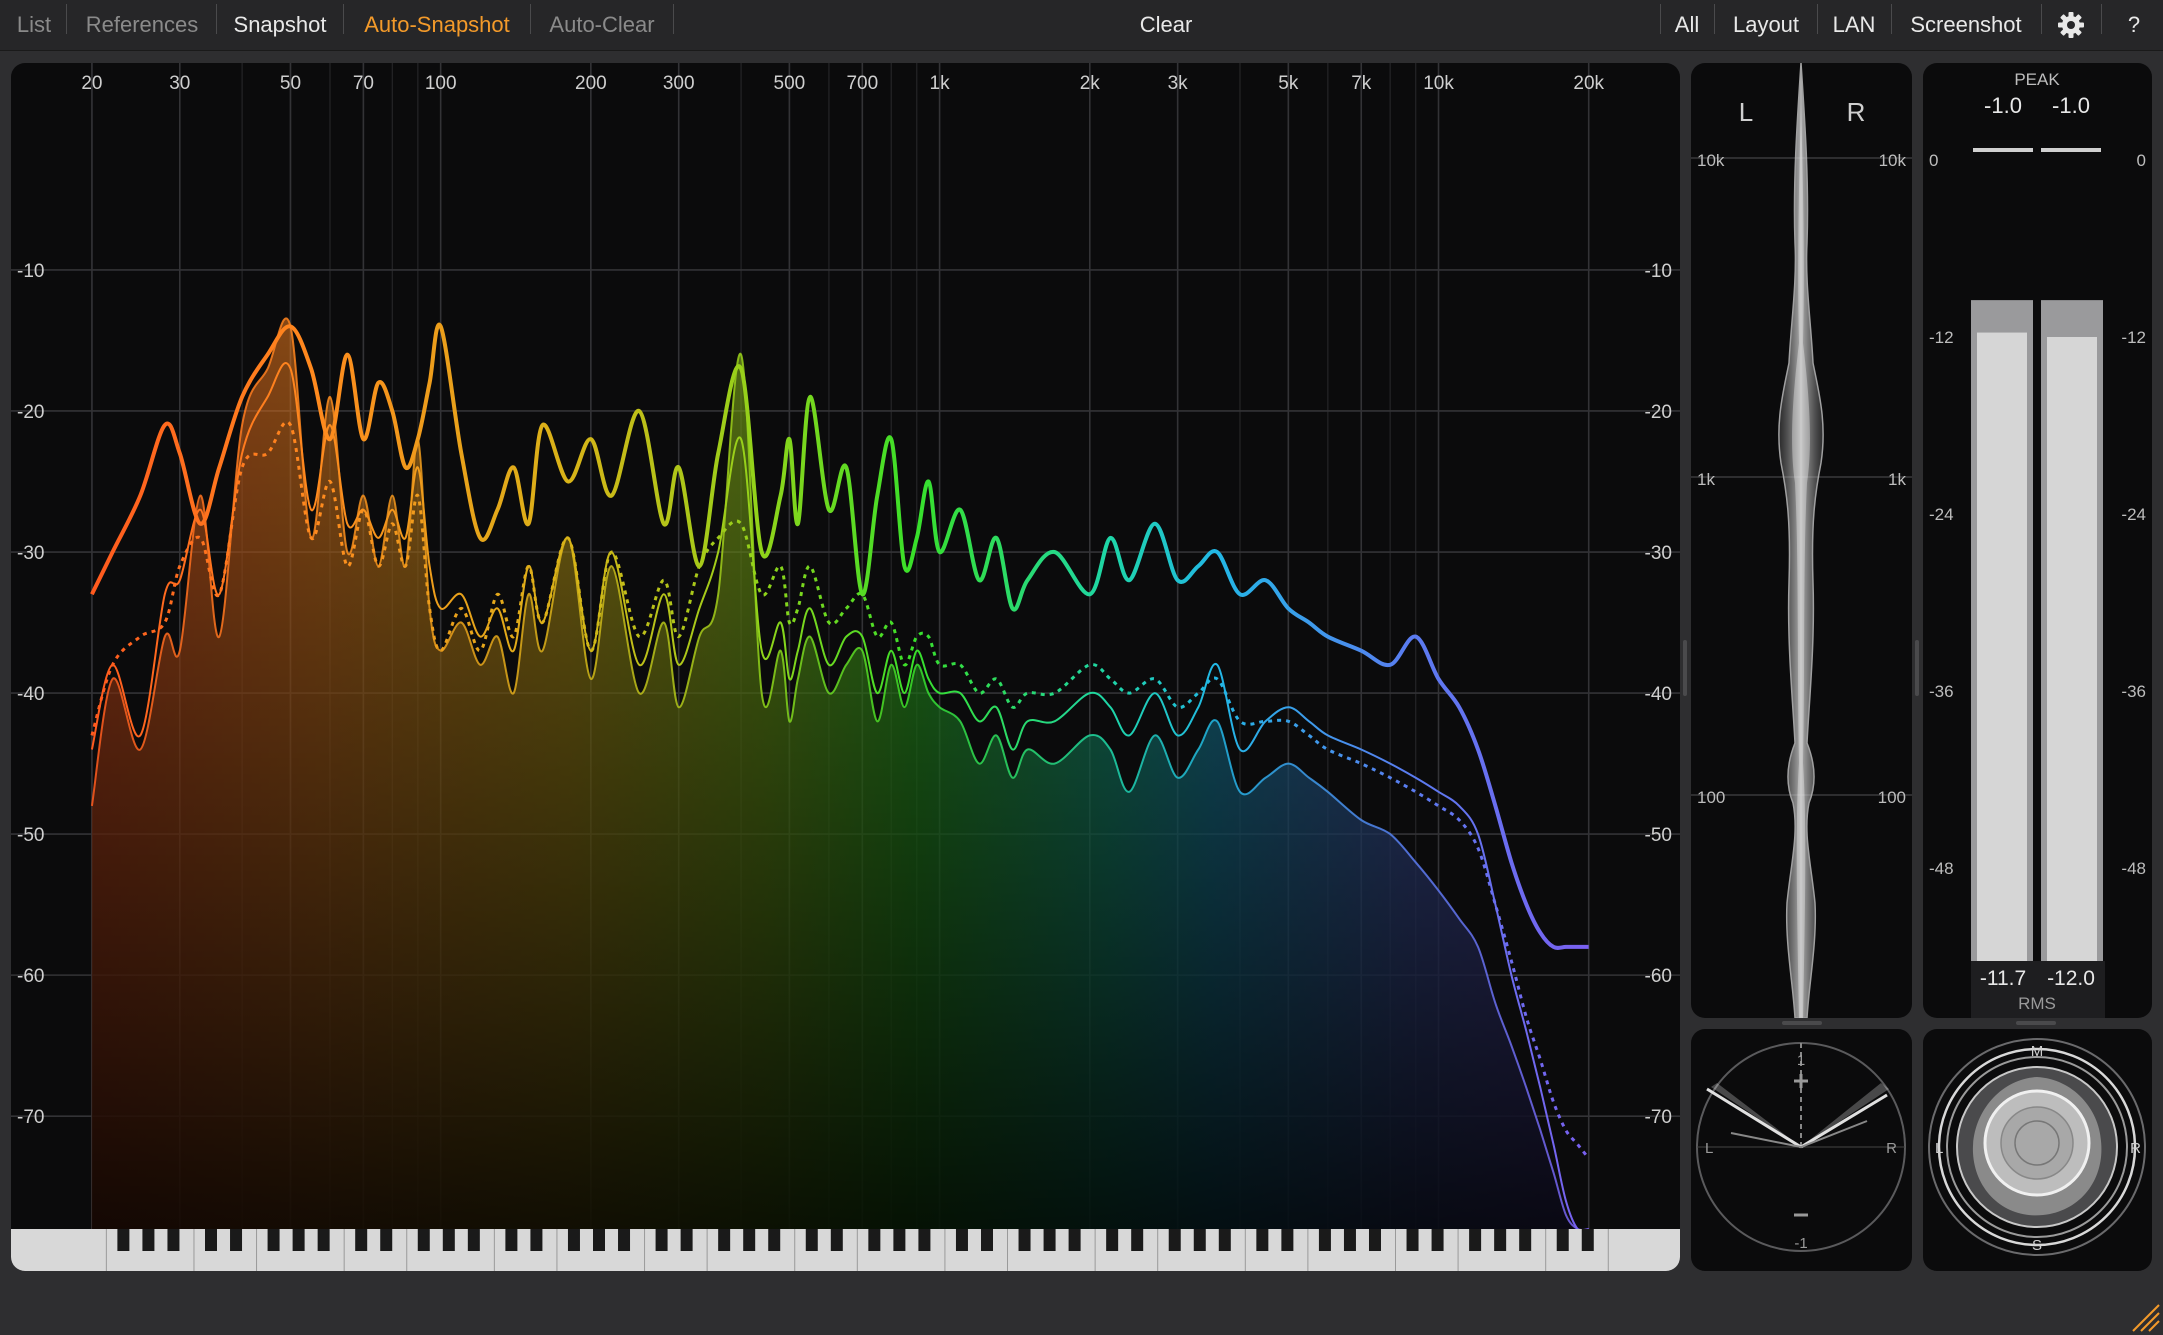  Describe the element at coordinates (1966, 25) in the screenshot. I see `screenshot-button: Screenshot` at that location.